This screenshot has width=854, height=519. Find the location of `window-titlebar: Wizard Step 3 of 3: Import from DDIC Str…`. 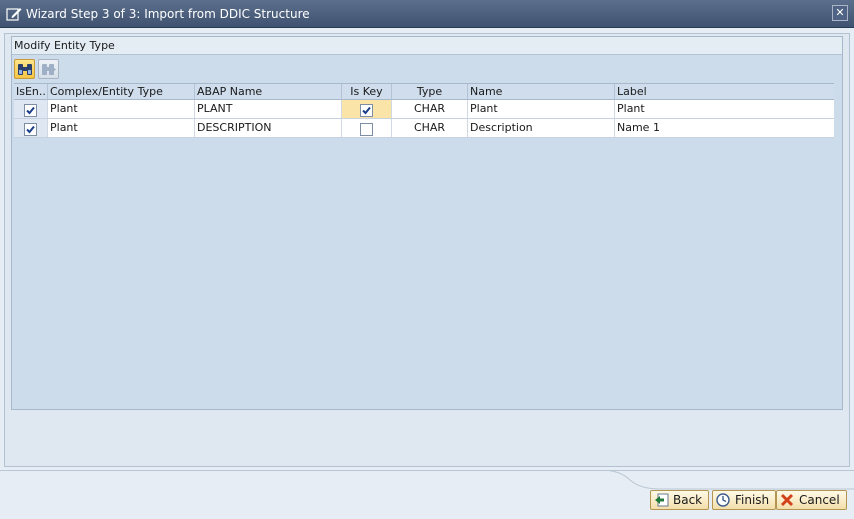

window-titlebar: Wizard Step 3 of 3: Import from DDIC Str… is located at coordinates (427, 14).